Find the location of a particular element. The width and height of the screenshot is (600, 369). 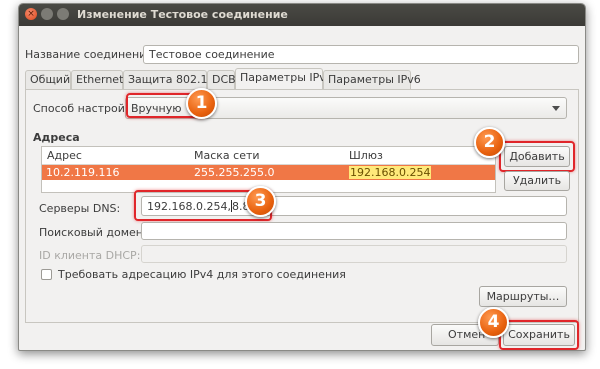

search-domains-input is located at coordinates (354, 231).